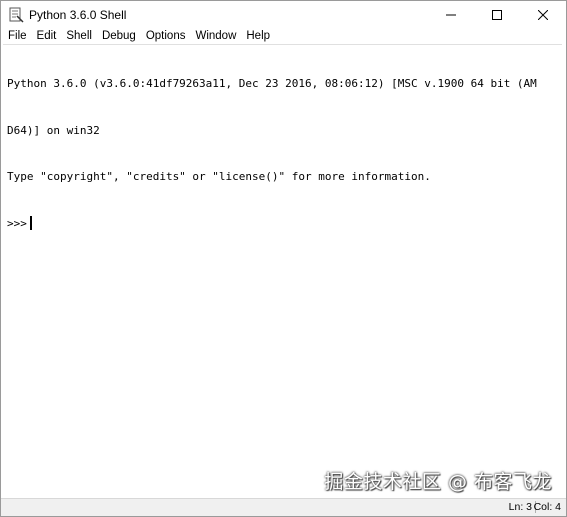 This screenshot has height=517, width=567. I want to click on close-button, so click(543, 15).